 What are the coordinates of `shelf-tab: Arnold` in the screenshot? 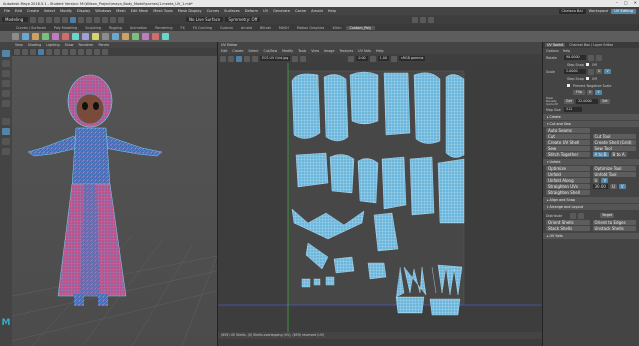 It's located at (246, 28).